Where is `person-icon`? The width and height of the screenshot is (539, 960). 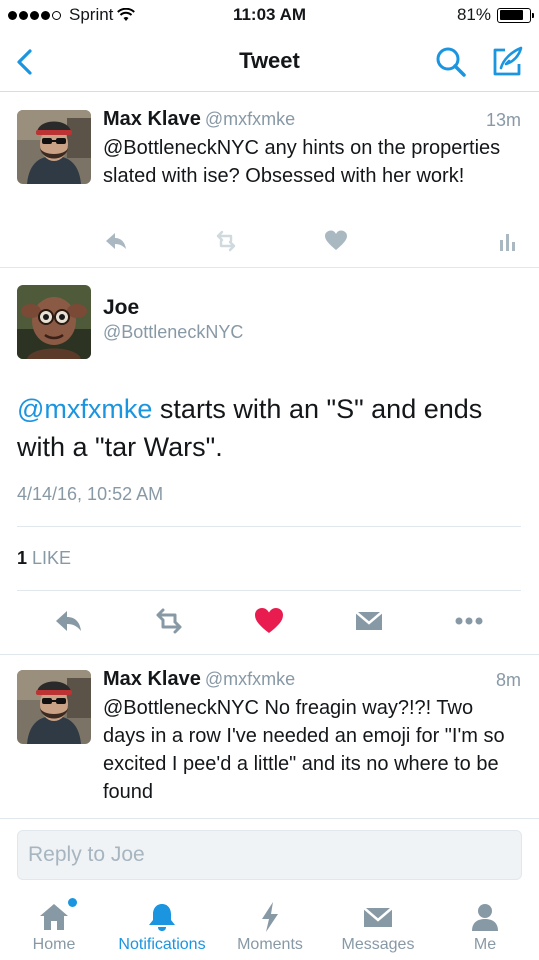
person-icon is located at coordinates (485, 917).